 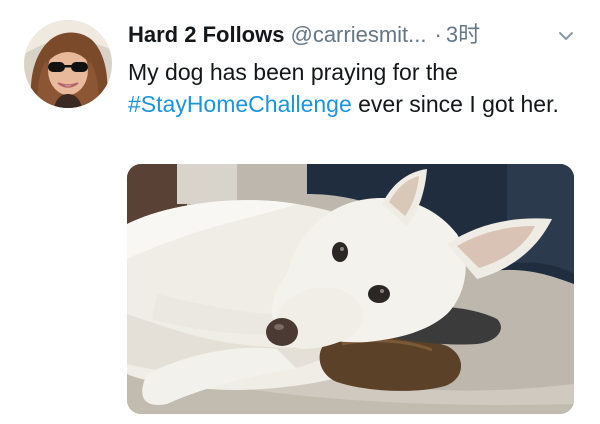 I want to click on tweet-text-before: My dog has been praying for the, so click(x=293, y=72).